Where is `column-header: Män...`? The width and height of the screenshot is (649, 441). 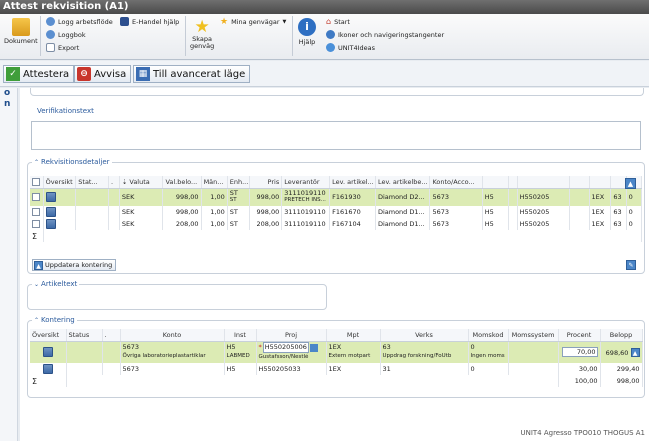 column-header: Män... is located at coordinates (214, 182).